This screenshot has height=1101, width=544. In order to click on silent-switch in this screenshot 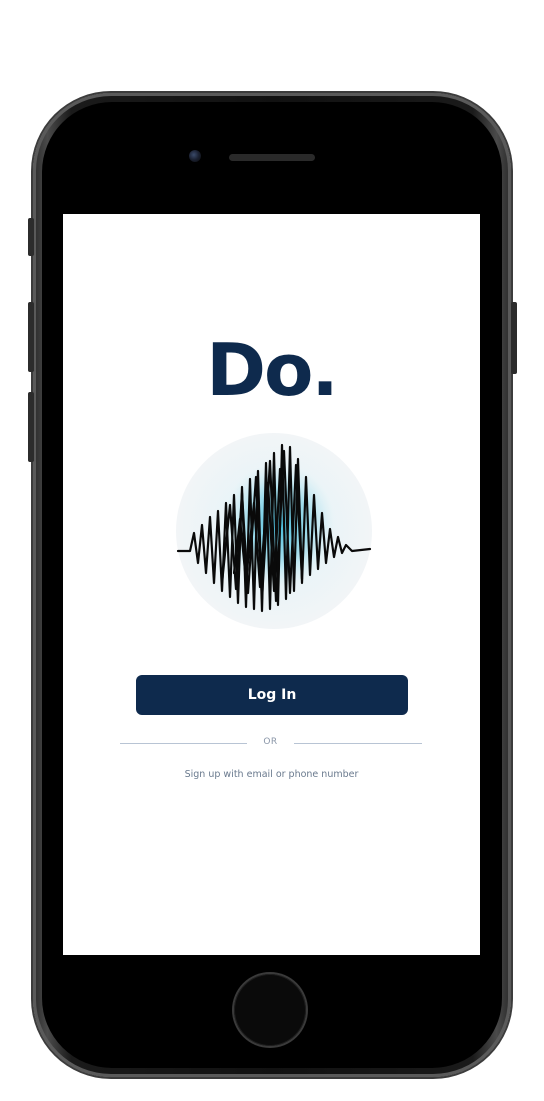, I will do `click(31, 237)`.